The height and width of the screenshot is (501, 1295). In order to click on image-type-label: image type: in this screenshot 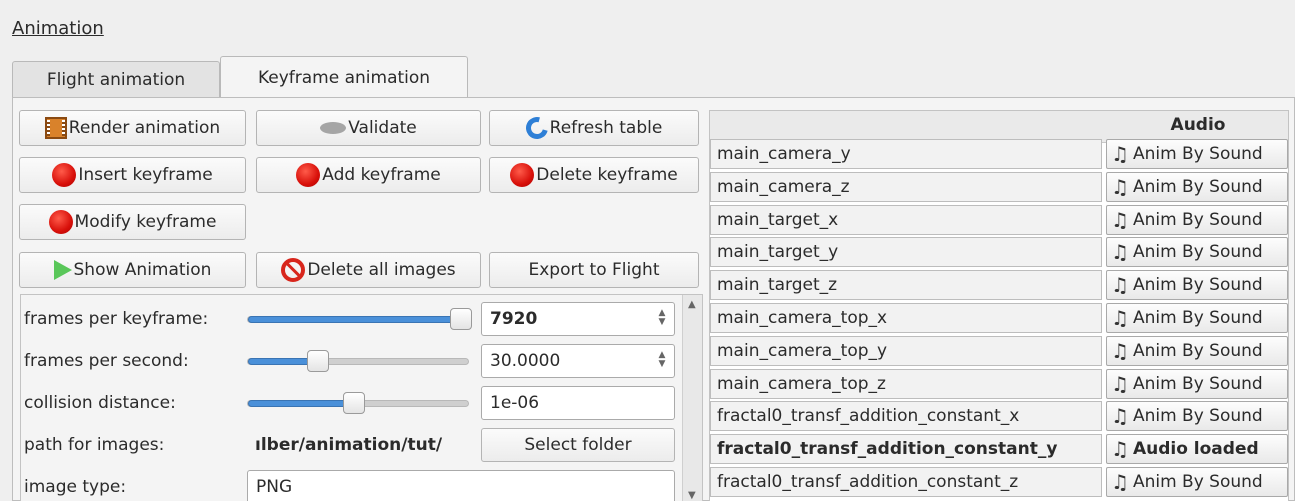, I will do `click(75, 487)`.